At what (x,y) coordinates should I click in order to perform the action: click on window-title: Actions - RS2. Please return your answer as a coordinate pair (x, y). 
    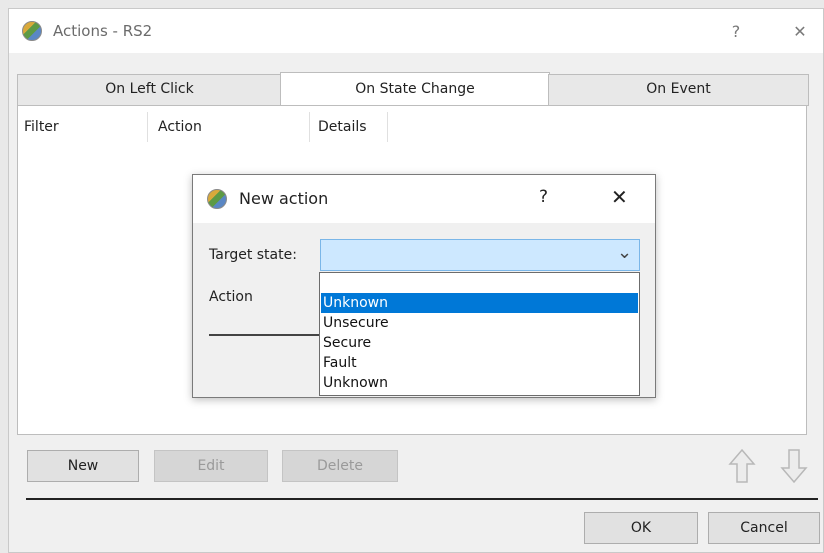
    Looking at the image, I should click on (103, 31).